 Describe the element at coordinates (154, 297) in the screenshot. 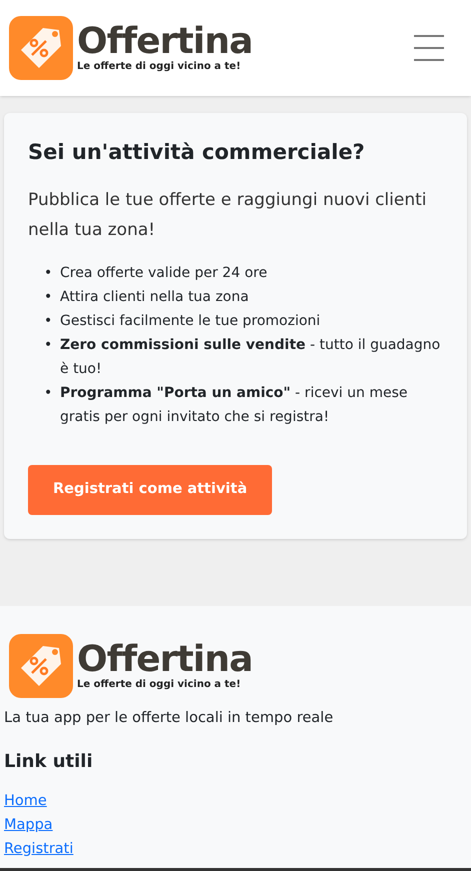

I see `feature-item: Attira clienti nella tua zona` at that location.